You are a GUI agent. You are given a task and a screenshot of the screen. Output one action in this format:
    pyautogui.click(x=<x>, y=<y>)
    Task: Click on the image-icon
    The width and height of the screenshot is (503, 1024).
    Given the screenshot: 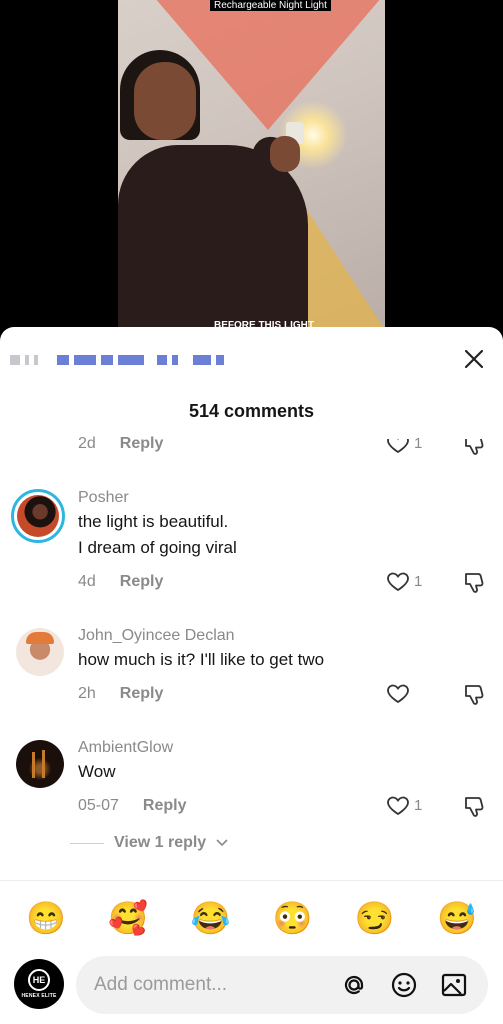 What is the action you would take?
    pyautogui.click(x=454, y=985)
    